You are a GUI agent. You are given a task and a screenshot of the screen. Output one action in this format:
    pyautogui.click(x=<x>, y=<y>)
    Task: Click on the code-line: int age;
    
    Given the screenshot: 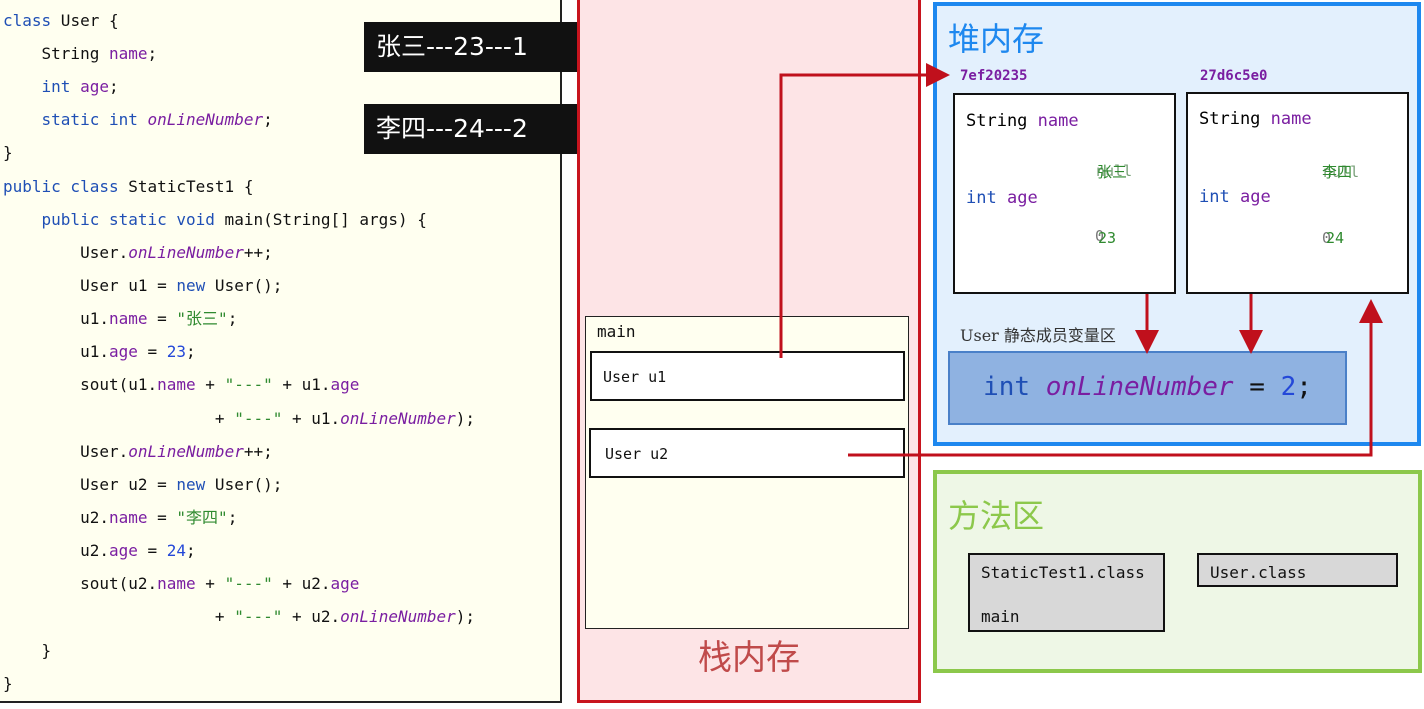 What is the action you would take?
    pyautogui.click(x=61, y=87)
    